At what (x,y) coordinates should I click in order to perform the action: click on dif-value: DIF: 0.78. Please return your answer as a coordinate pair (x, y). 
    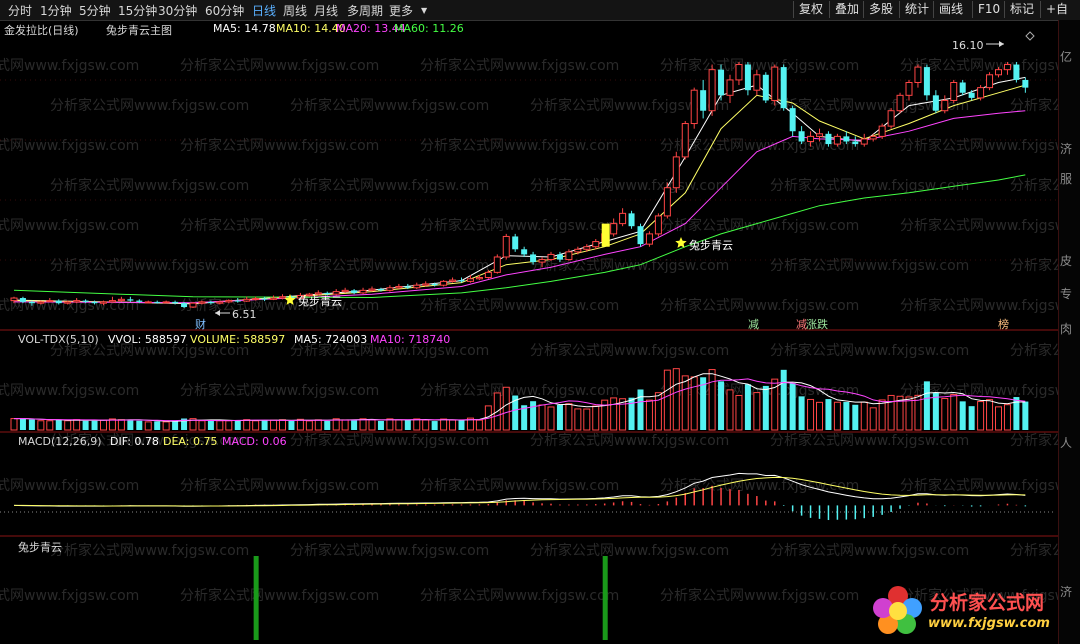
    Looking at the image, I should click on (134, 441).